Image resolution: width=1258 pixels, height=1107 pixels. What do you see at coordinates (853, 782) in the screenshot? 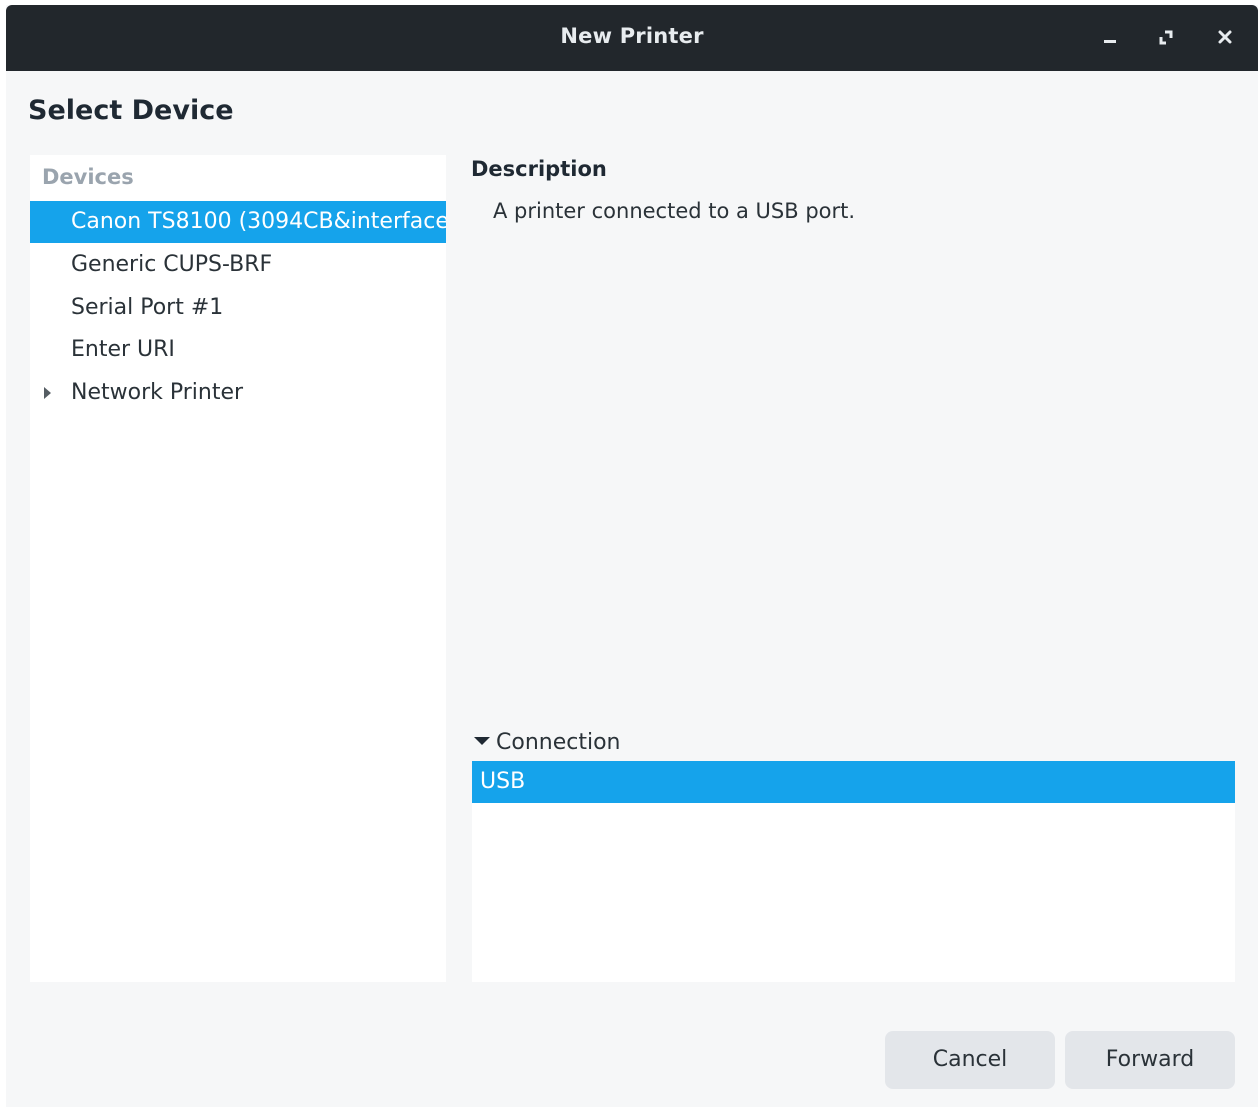
I see `connection-item-usb: USB` at bounding box center [853, 782].